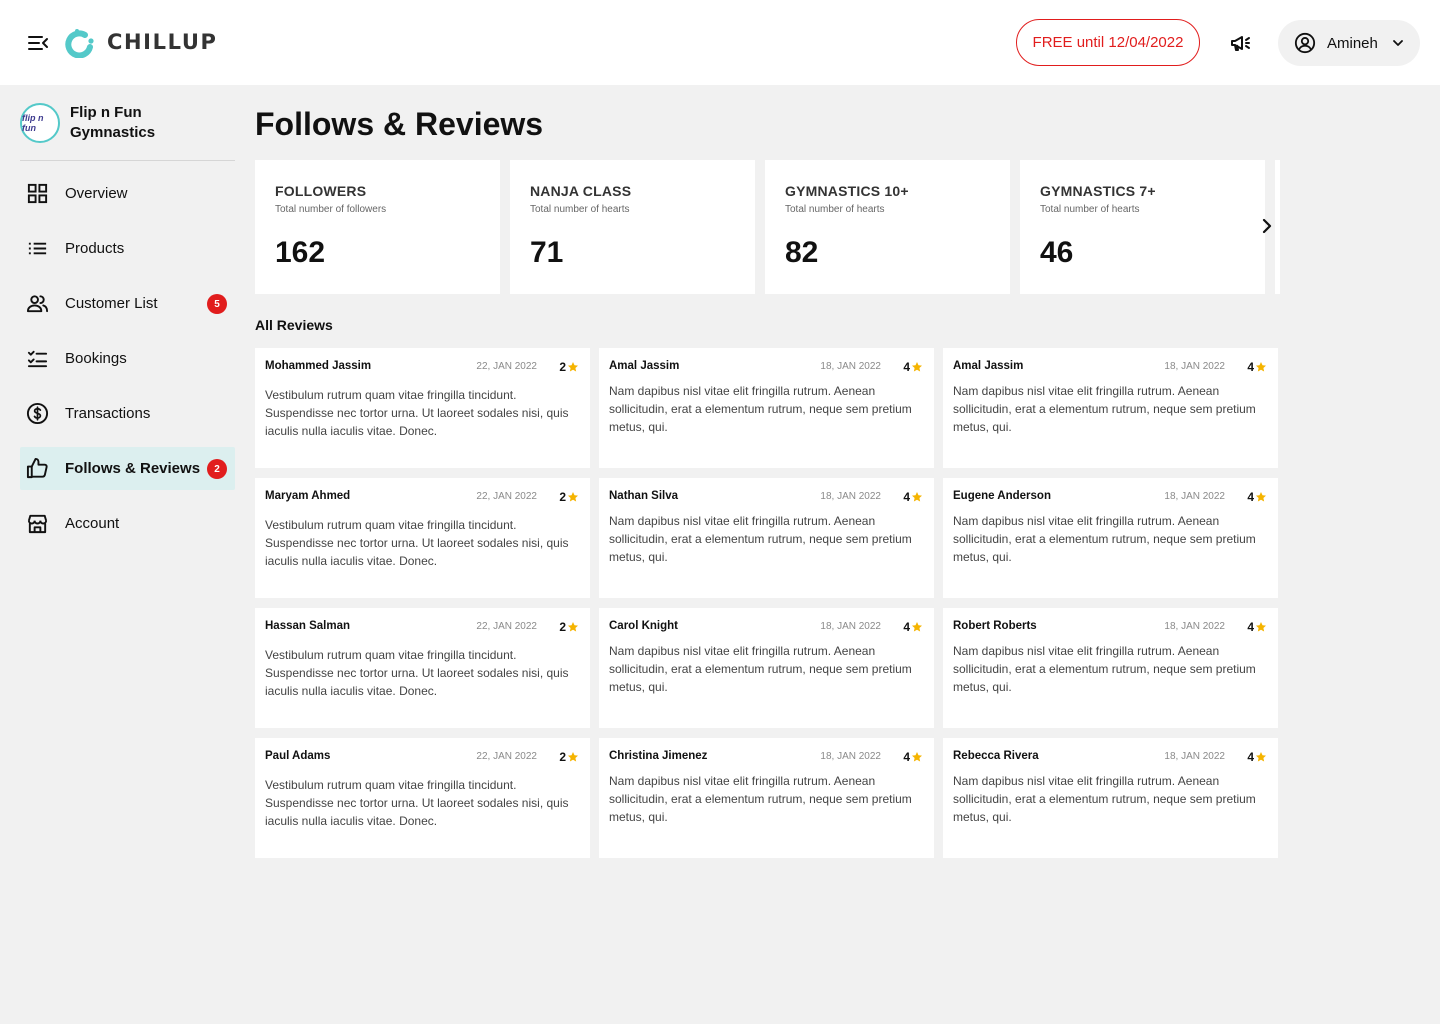  I want to click on free-trial-button: FREE until 12/04/2022, so click(1108, 42).